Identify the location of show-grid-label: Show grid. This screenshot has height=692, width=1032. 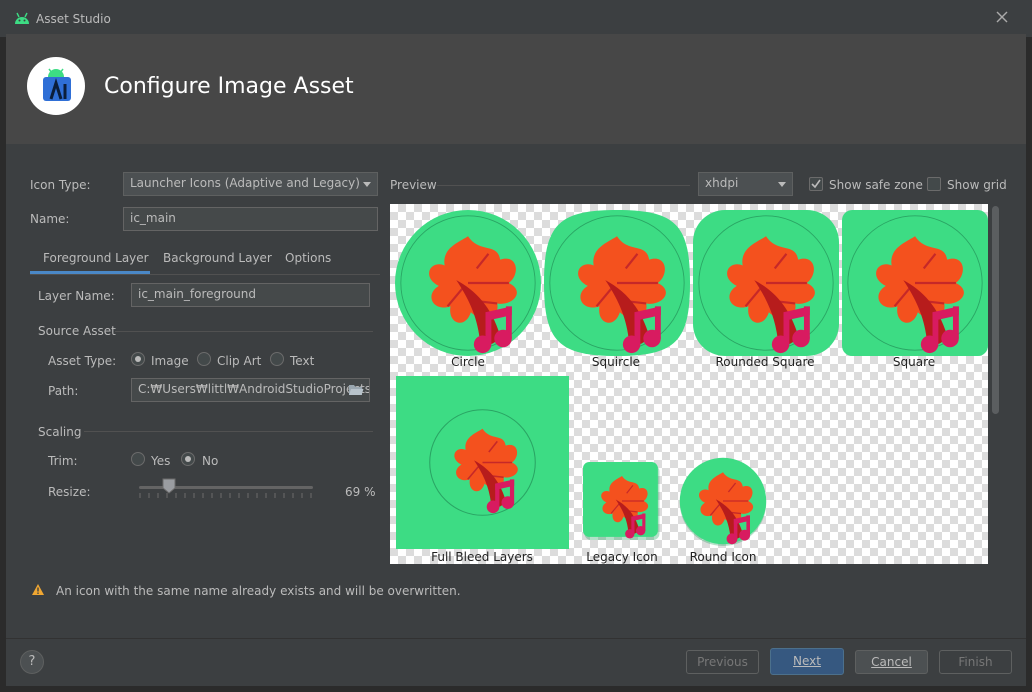
(977, 185).